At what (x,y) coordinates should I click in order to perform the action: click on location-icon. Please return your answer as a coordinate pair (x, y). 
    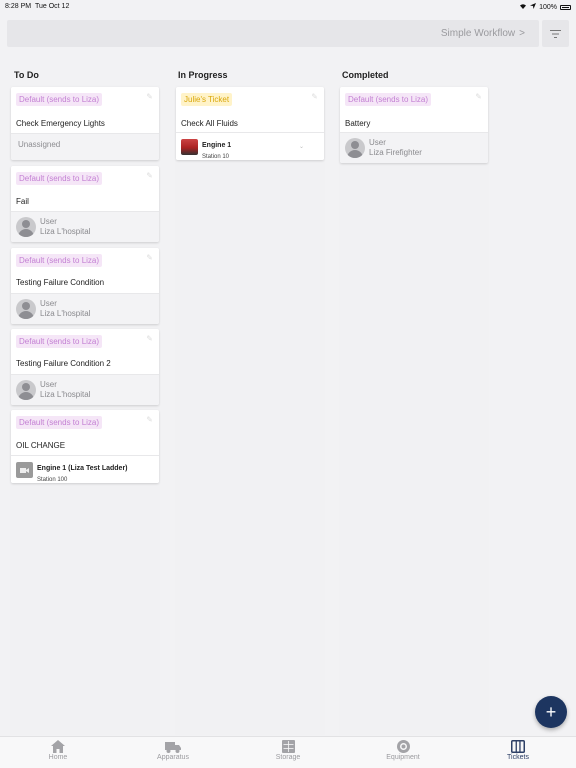
    Looking at the image, I should click on (533, 7).